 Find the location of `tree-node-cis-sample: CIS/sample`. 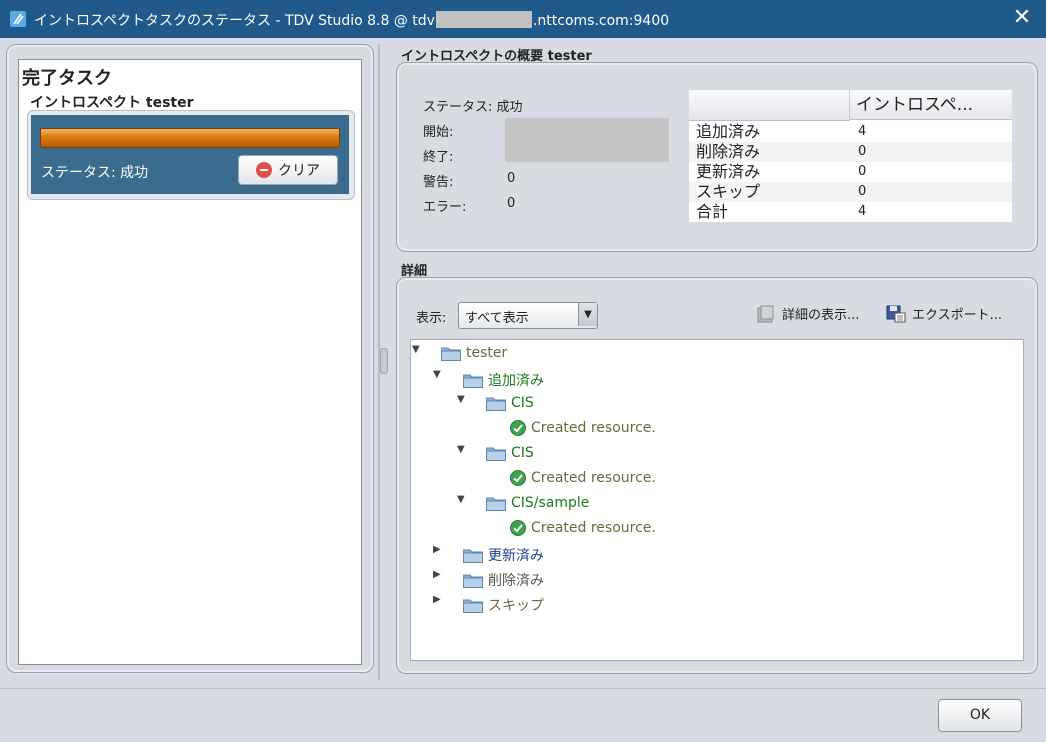

tree-node-cis-sample: CIS/sample is located at coordinates (537, 503).